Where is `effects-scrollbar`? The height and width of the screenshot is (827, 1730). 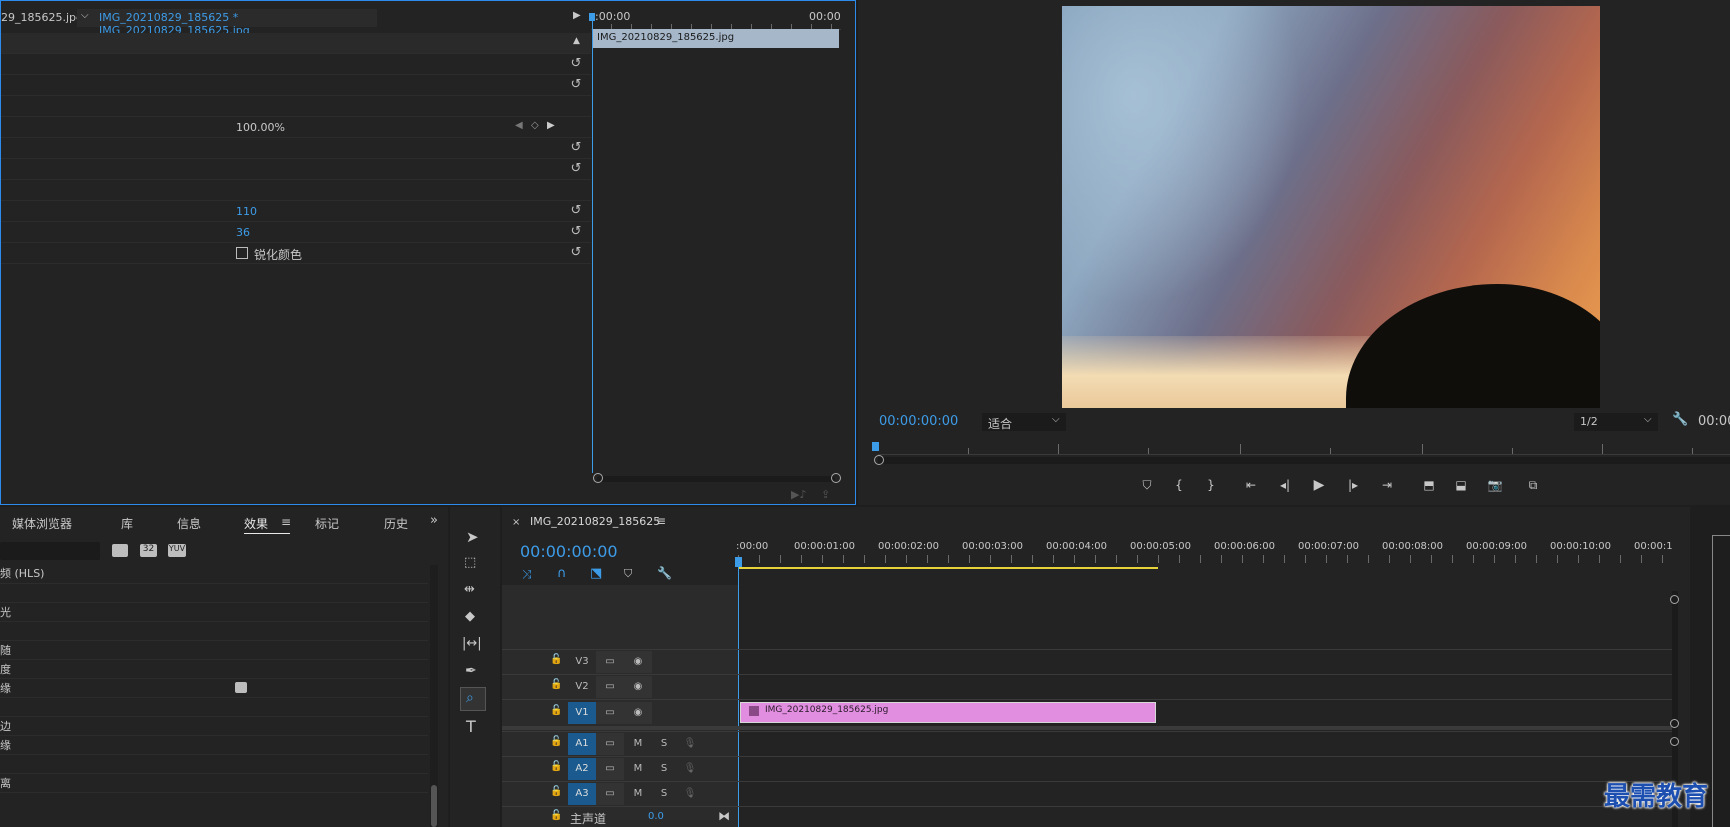
effects-scrollbar is located at coordinates (434, 696).